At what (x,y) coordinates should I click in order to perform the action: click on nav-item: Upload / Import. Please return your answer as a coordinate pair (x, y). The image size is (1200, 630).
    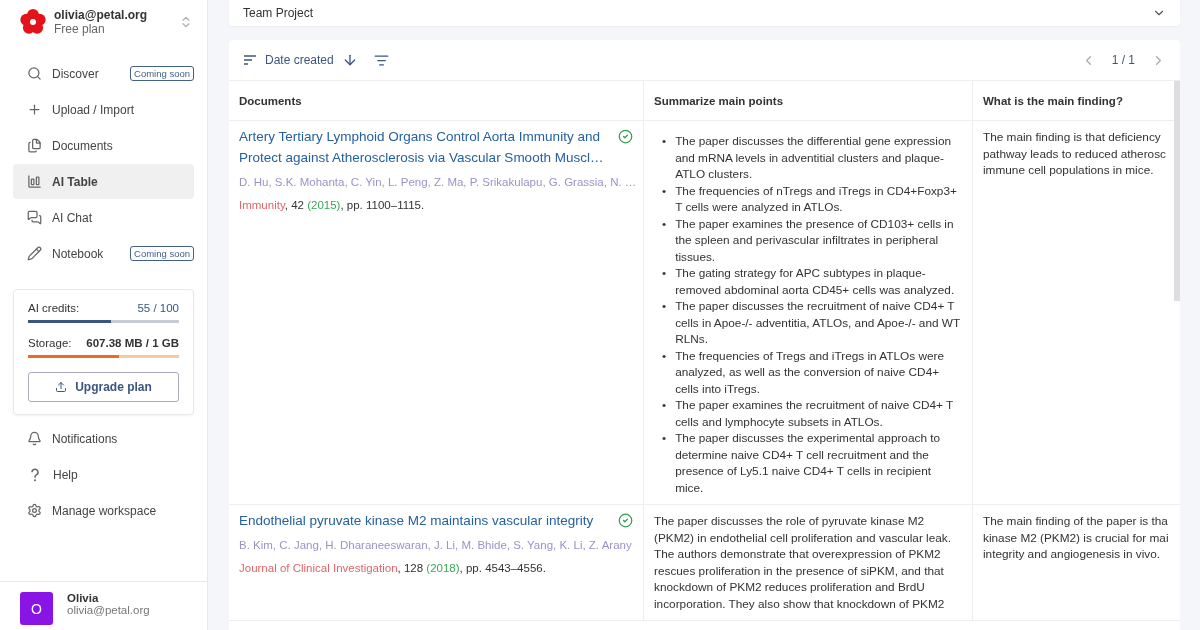
    Looking at the image, I should click on (103, 109).